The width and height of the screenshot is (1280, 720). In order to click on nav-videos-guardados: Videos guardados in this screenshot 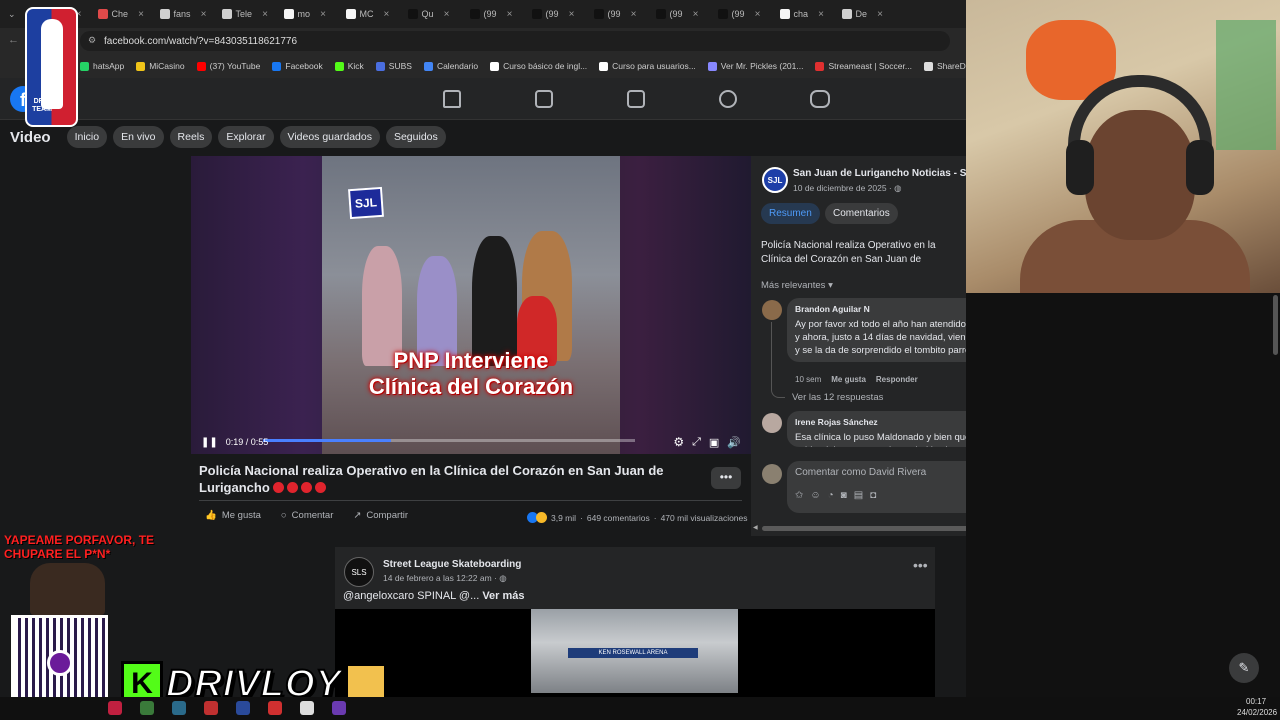, I will do `click(329, 137)`.